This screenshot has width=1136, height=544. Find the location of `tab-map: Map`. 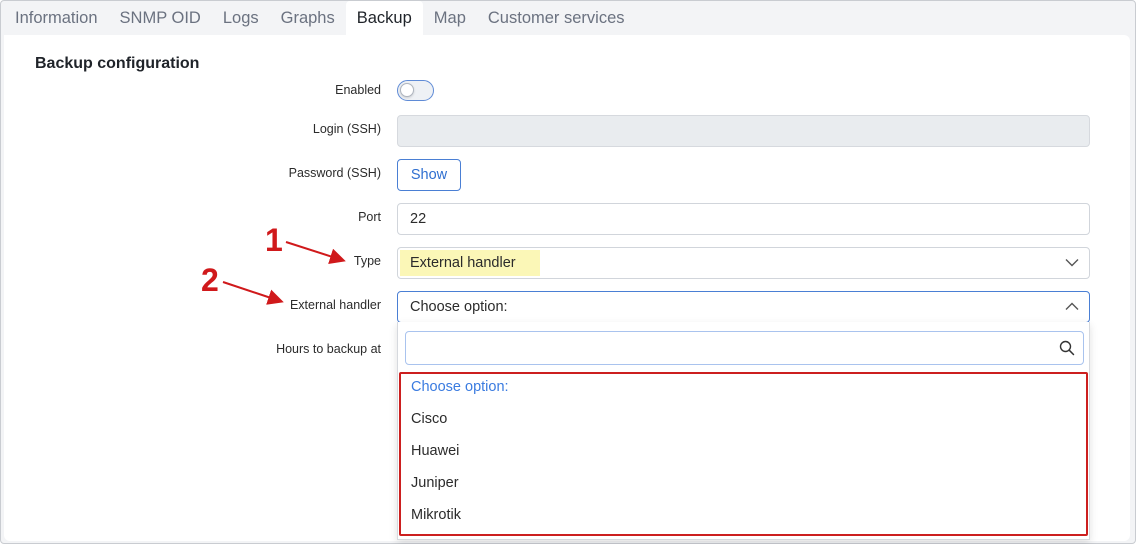

tab-map: Map is located at coordinates (450, 18).